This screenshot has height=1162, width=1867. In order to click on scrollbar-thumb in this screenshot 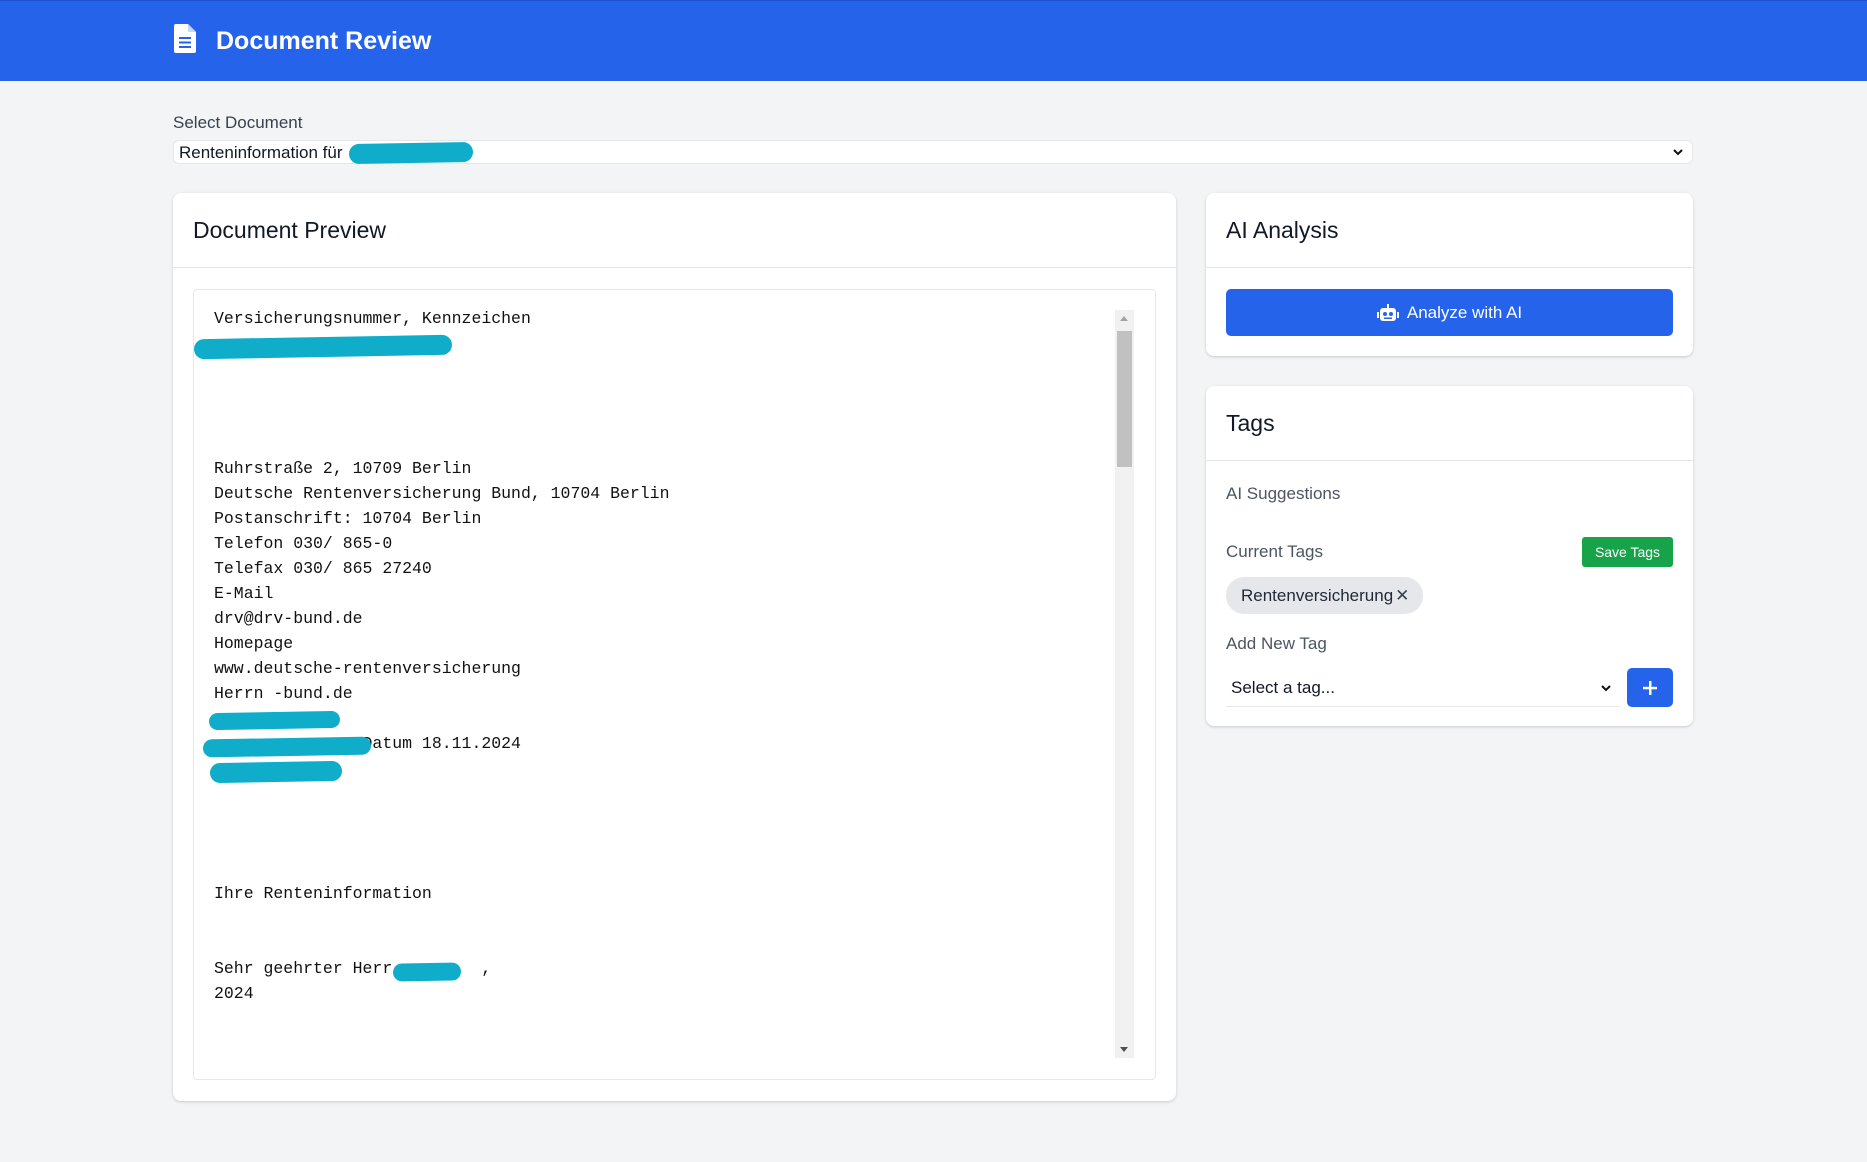, I will do `click(1124, 399)`.